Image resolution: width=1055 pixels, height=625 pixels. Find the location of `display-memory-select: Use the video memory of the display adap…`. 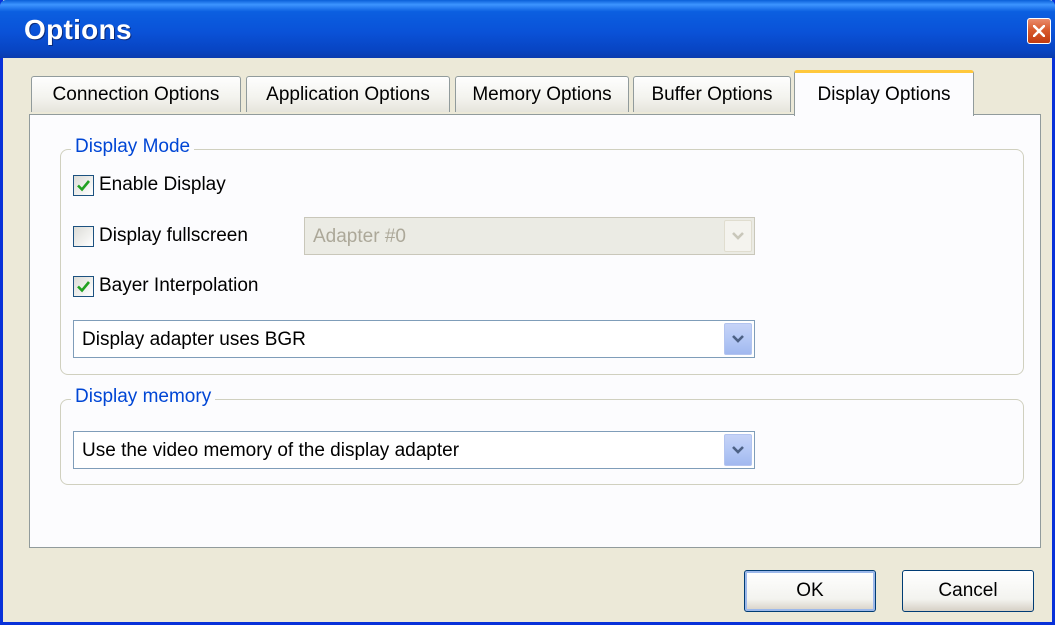

display-memory-select: Use the video memory of the display adap… is located at coordinates (414, 450).